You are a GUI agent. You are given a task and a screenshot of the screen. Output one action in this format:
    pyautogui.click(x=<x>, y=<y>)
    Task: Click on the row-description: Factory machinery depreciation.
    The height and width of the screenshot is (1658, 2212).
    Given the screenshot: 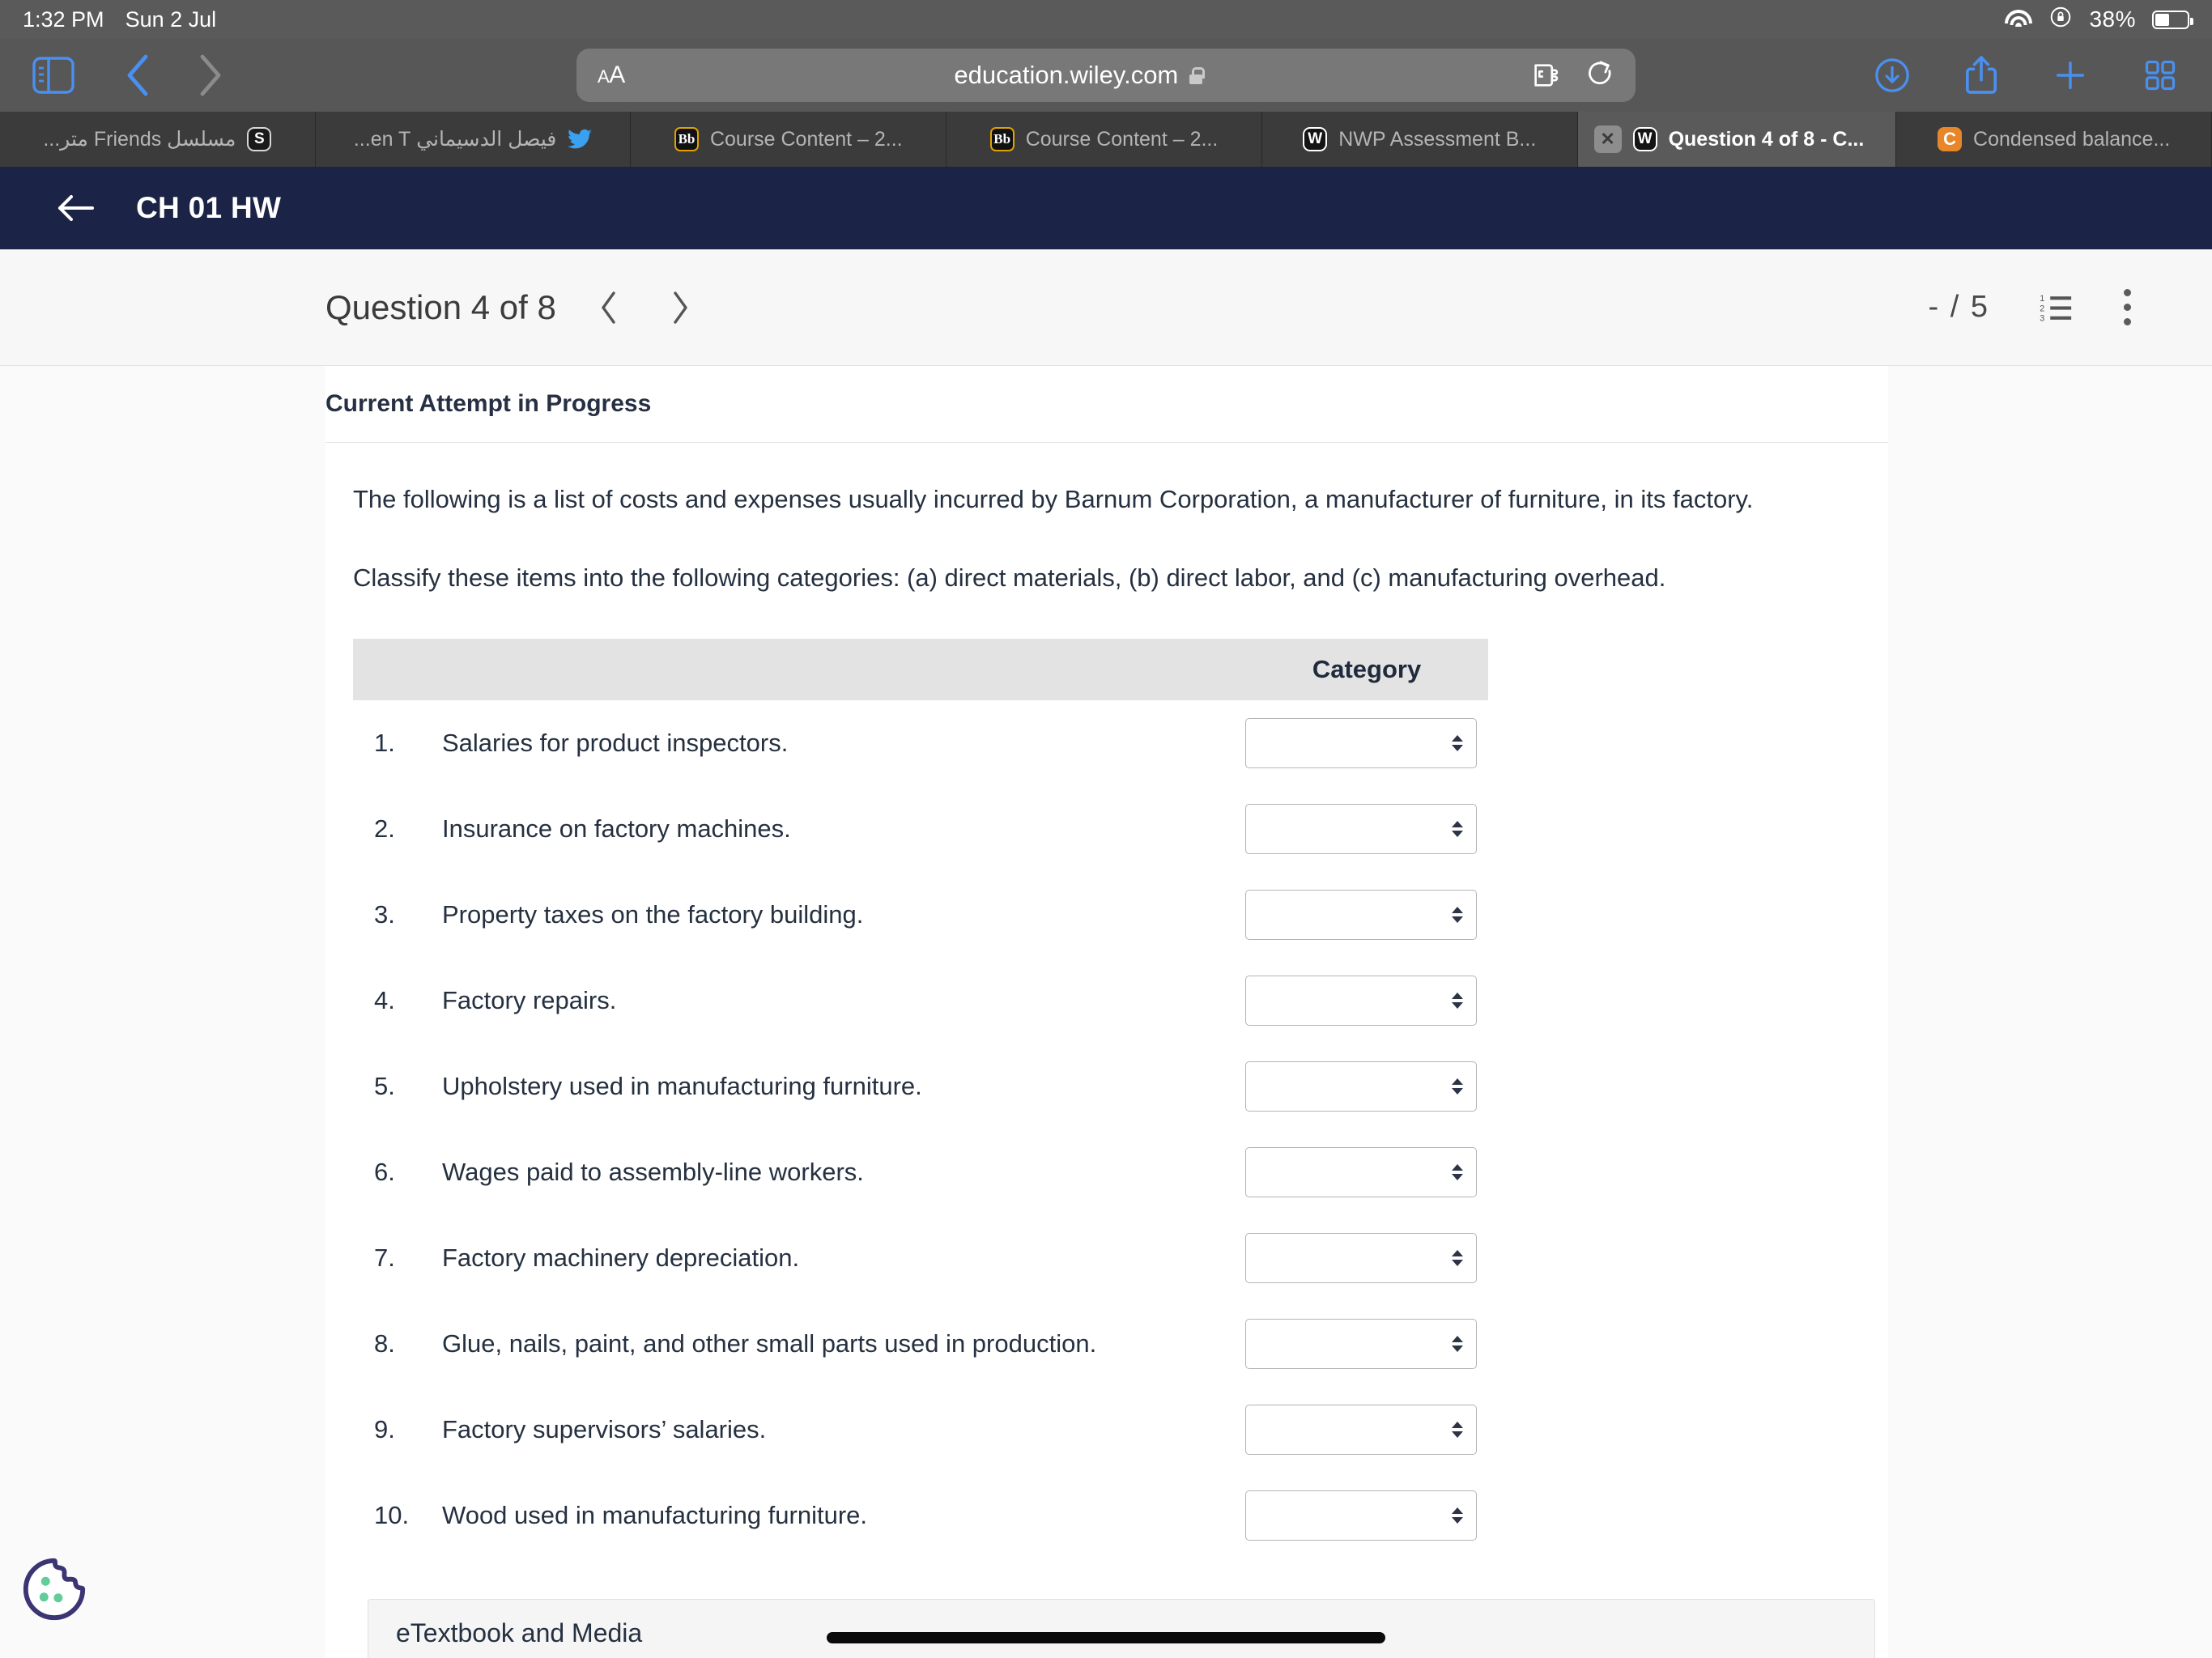 What is the action you would take?
    pyautogui.click(x=621, y=1257)
    